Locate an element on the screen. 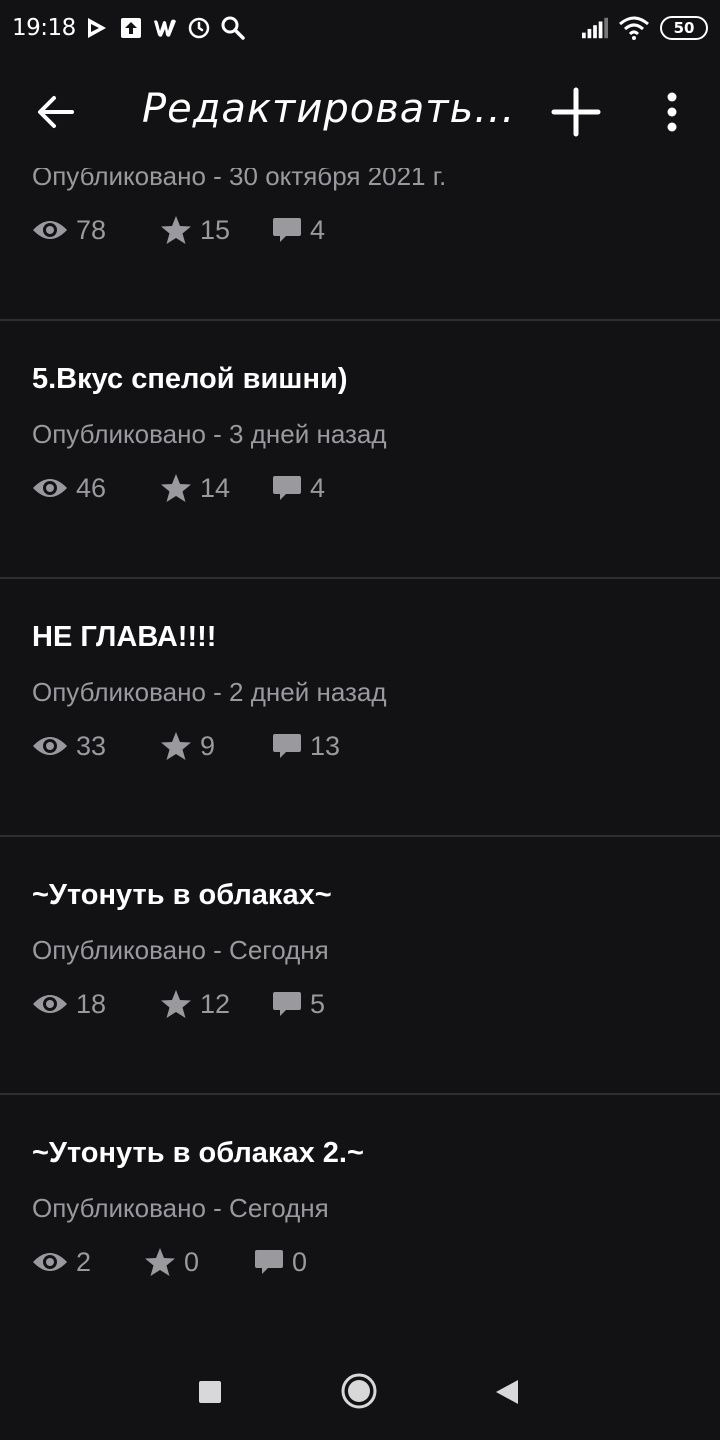 This screenshot has width=720, height=1440. votes-stat: 15 is located at coordinates (216, 230).